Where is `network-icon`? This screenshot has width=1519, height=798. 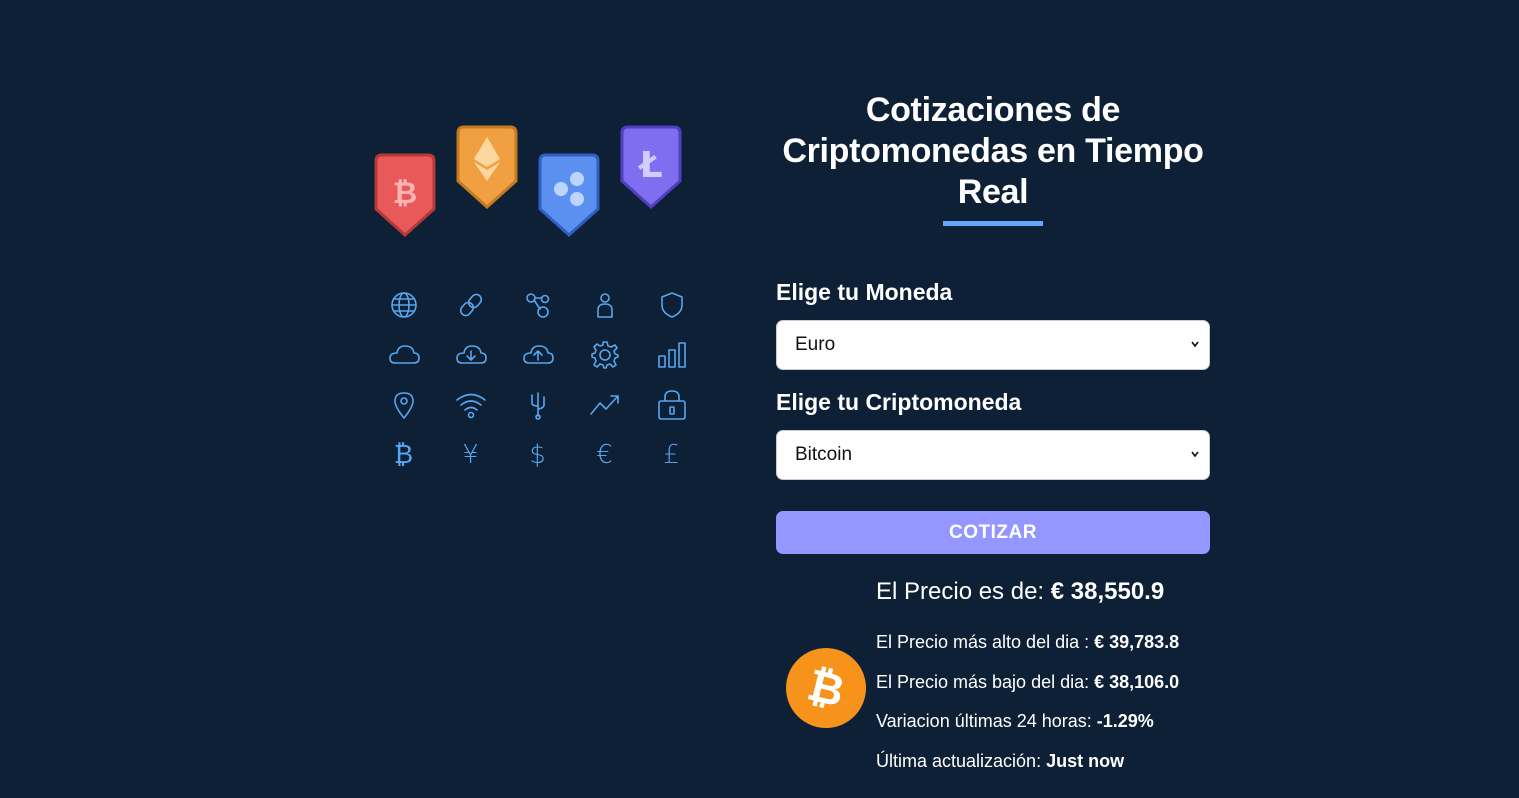
network-icon is located at coordinates (537, 305).